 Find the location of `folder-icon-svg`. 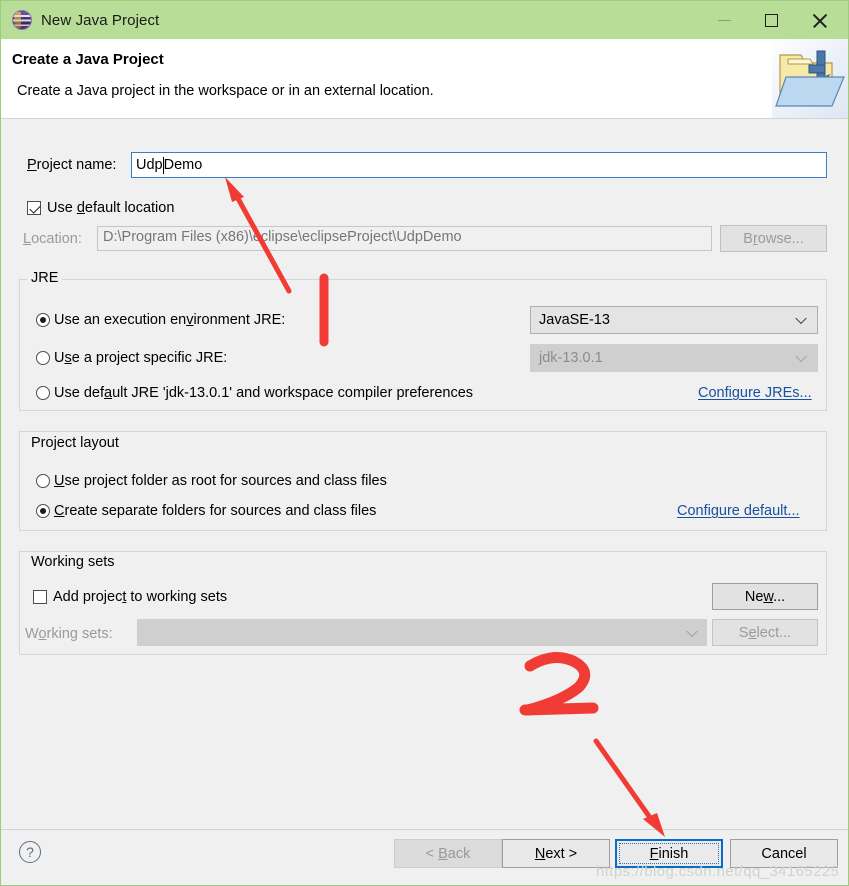

folder-icon-svg is located at coordinates (810, 78).